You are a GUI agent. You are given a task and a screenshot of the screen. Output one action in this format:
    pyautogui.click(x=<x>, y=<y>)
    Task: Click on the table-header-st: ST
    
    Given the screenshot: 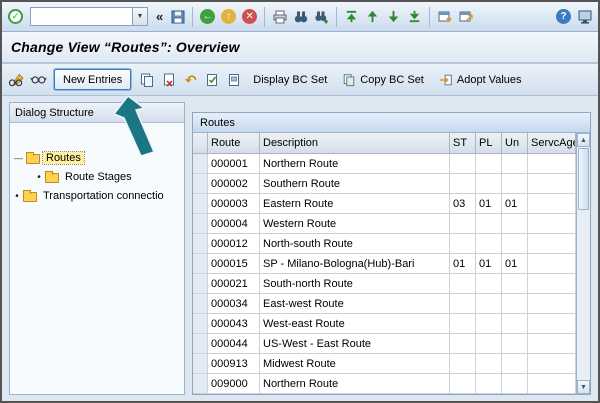 What is the action you would take?
    pyautogui.click(x=463, y=143)
    